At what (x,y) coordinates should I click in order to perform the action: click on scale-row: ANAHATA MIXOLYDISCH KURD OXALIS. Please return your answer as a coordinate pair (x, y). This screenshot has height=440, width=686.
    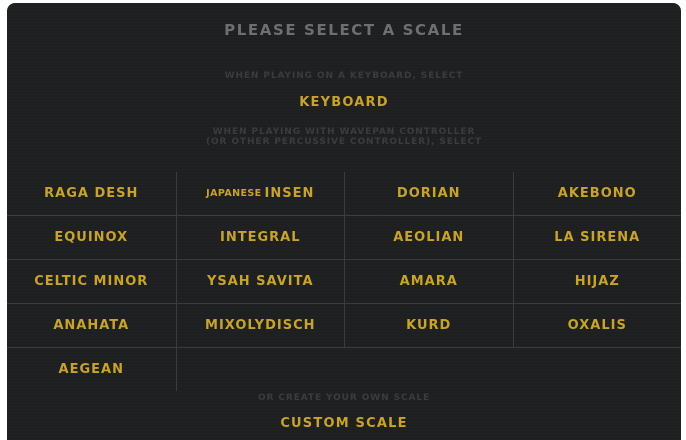
    Looking at the image, I should click on (344, 325).